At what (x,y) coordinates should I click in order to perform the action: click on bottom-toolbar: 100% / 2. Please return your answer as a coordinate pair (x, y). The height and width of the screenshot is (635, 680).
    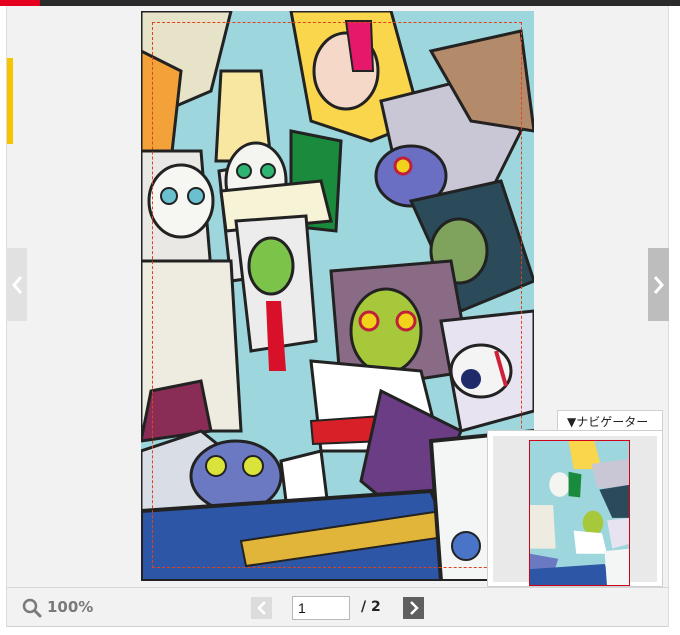
    Looking at the image, I should click on (337, 607).